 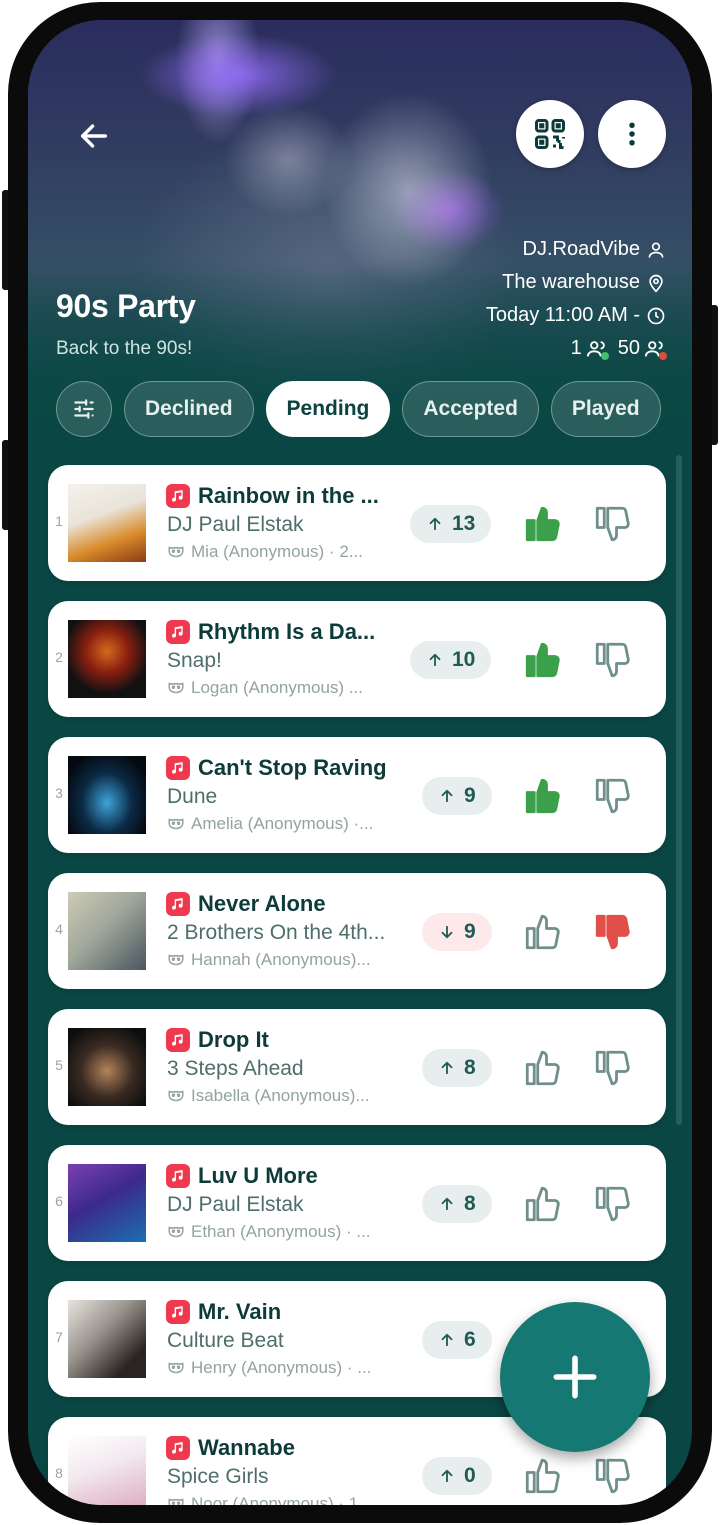 What do you see at coordinates (59, 521) in the screenshot?
I see `rank-number: 1` at bounding box center [59, 521].